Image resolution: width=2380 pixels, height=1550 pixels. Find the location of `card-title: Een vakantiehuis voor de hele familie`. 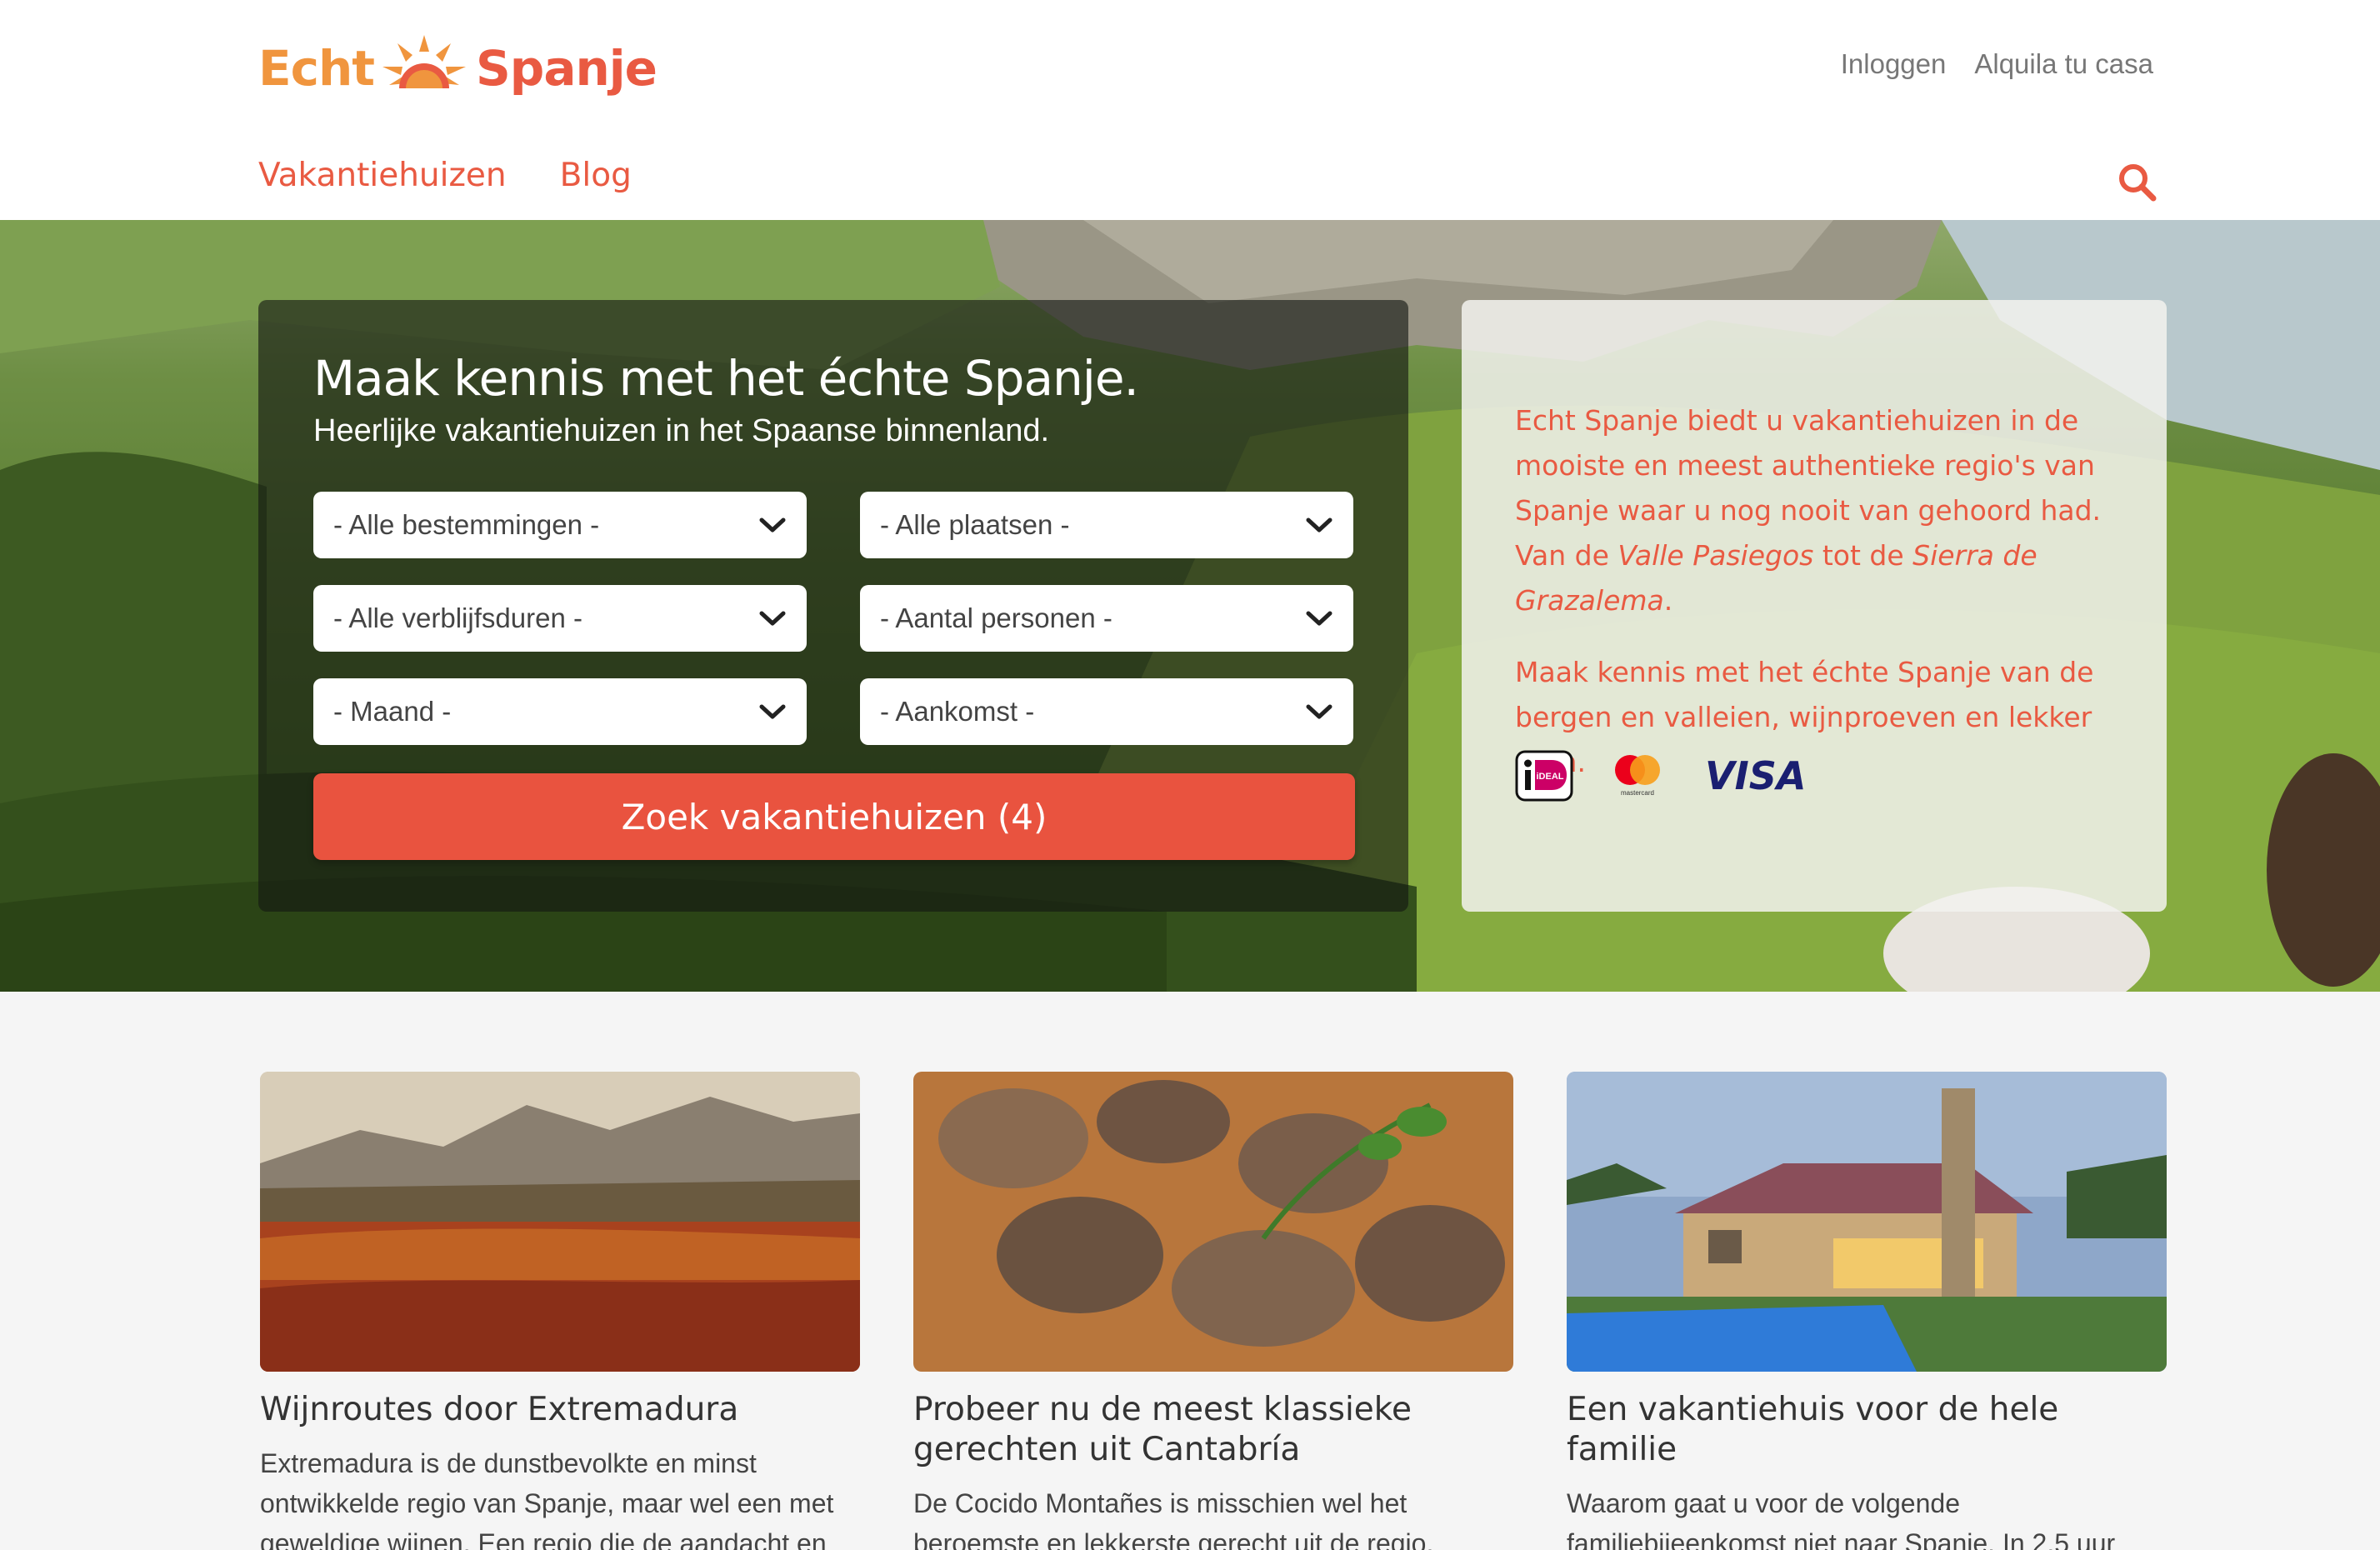

card-title: Een vakantiehuis voor de hele familie is located at coordinates (1867, 1430).